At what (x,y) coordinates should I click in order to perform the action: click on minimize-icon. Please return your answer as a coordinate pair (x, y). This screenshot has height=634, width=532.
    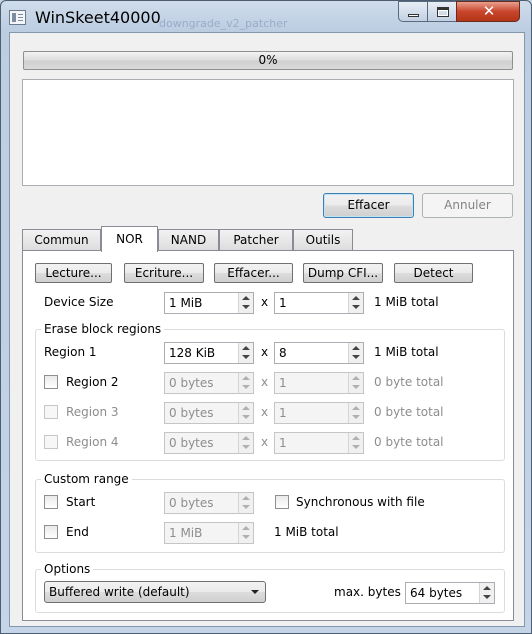
    Looking at the image, I should click on (413, 15).